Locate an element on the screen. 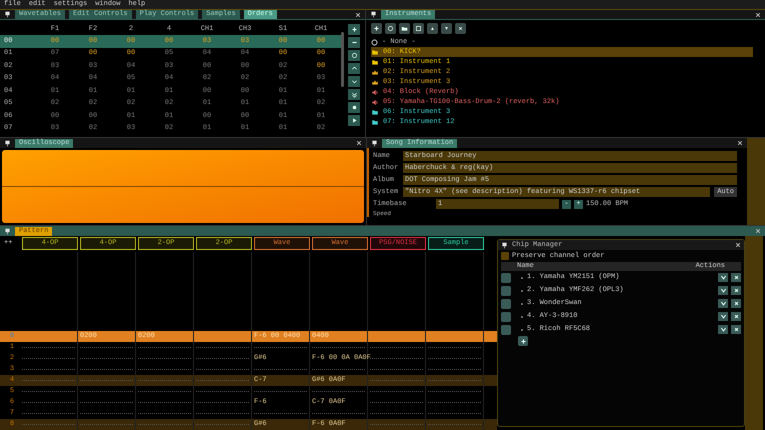  double-down-icon is located at coordinates (354, 94).